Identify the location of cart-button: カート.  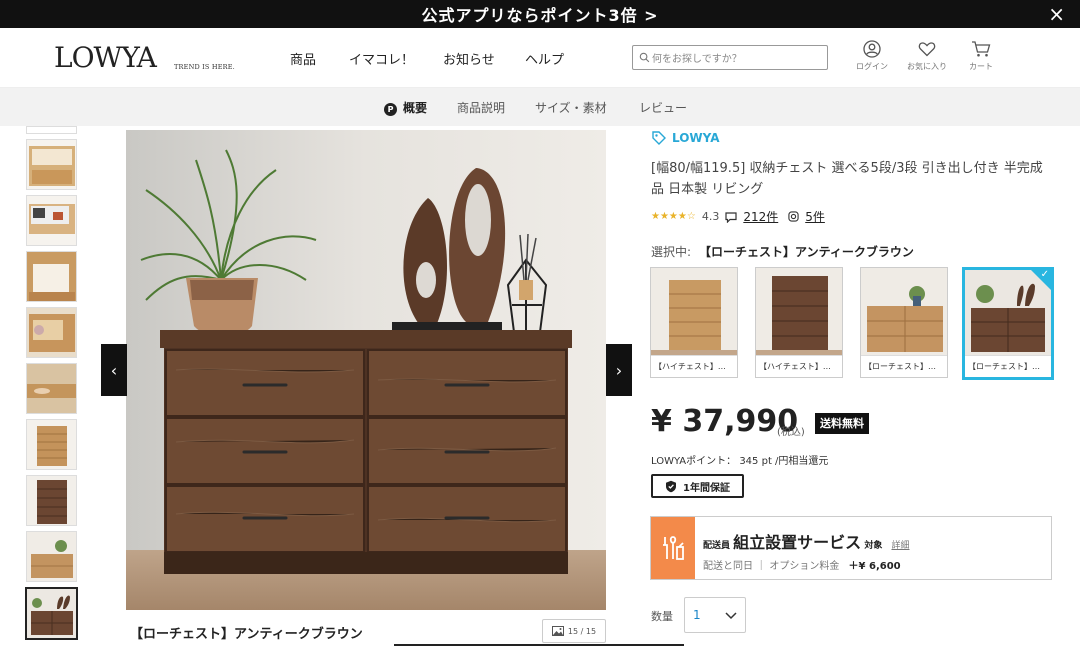
(981, 56).